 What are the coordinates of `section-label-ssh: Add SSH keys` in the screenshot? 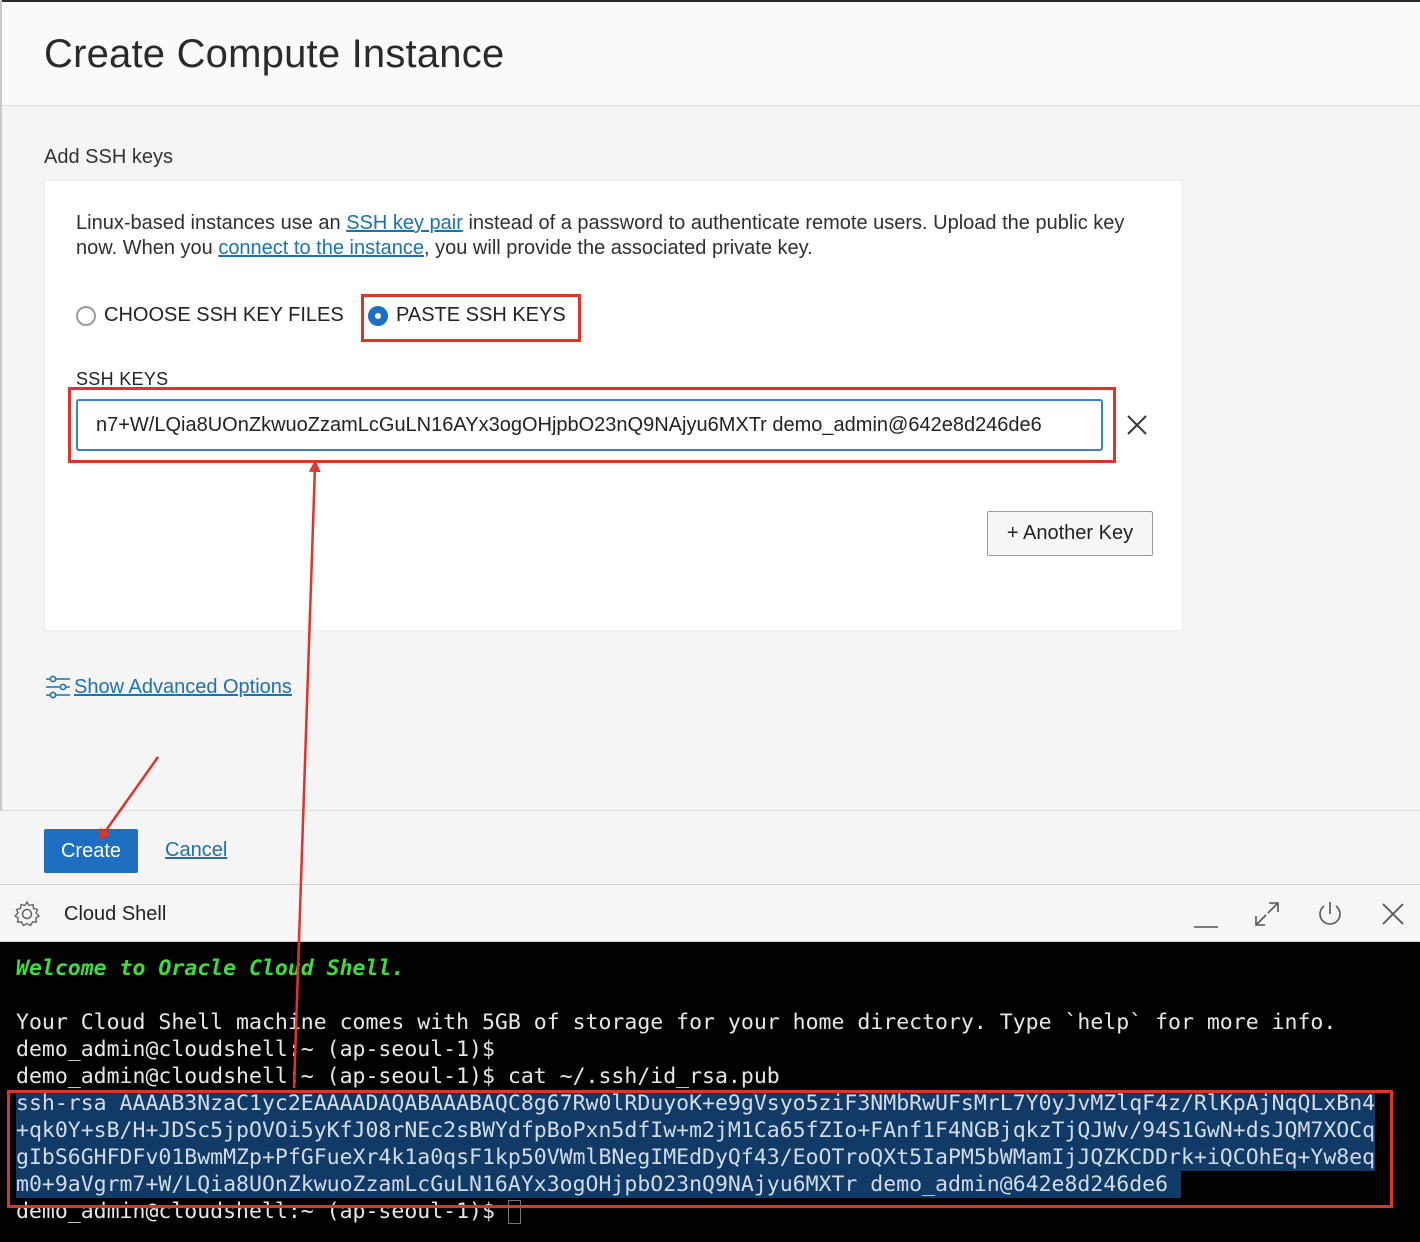 It's located at (108, 157).